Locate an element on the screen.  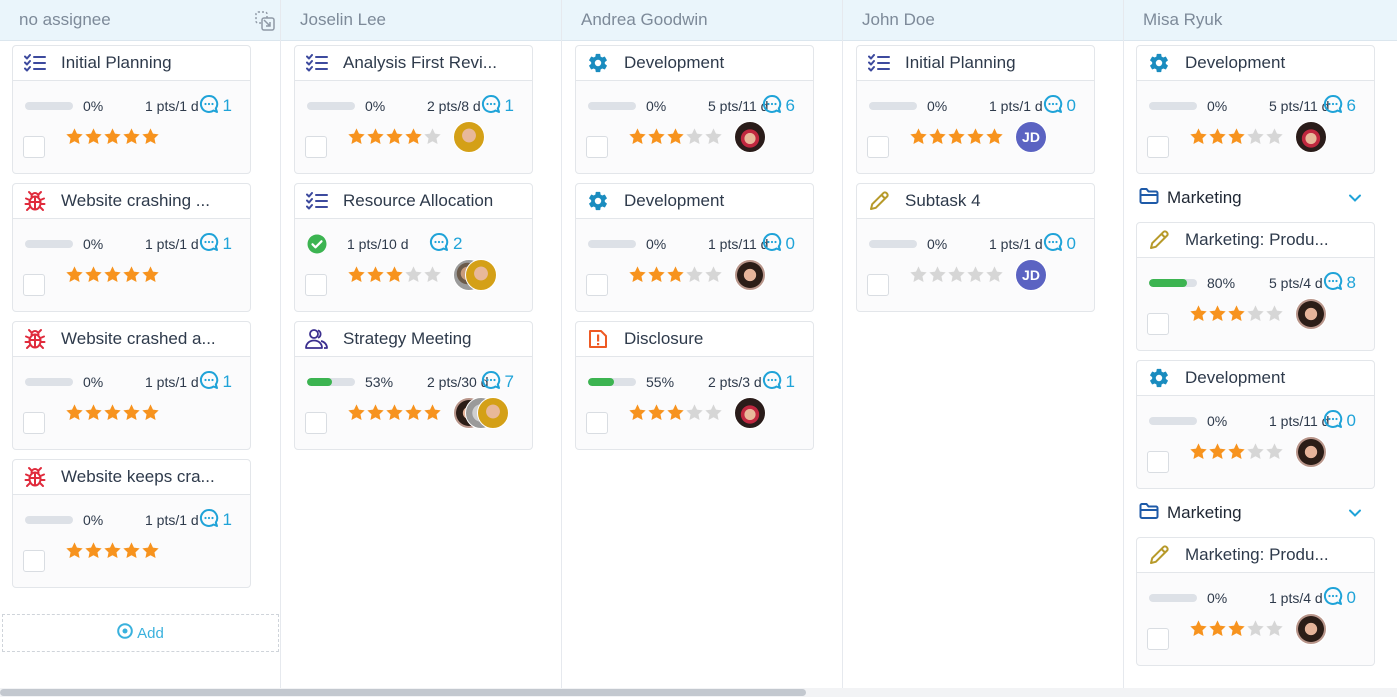
card-title: Initial Planning is located at coordinates (960, 63).